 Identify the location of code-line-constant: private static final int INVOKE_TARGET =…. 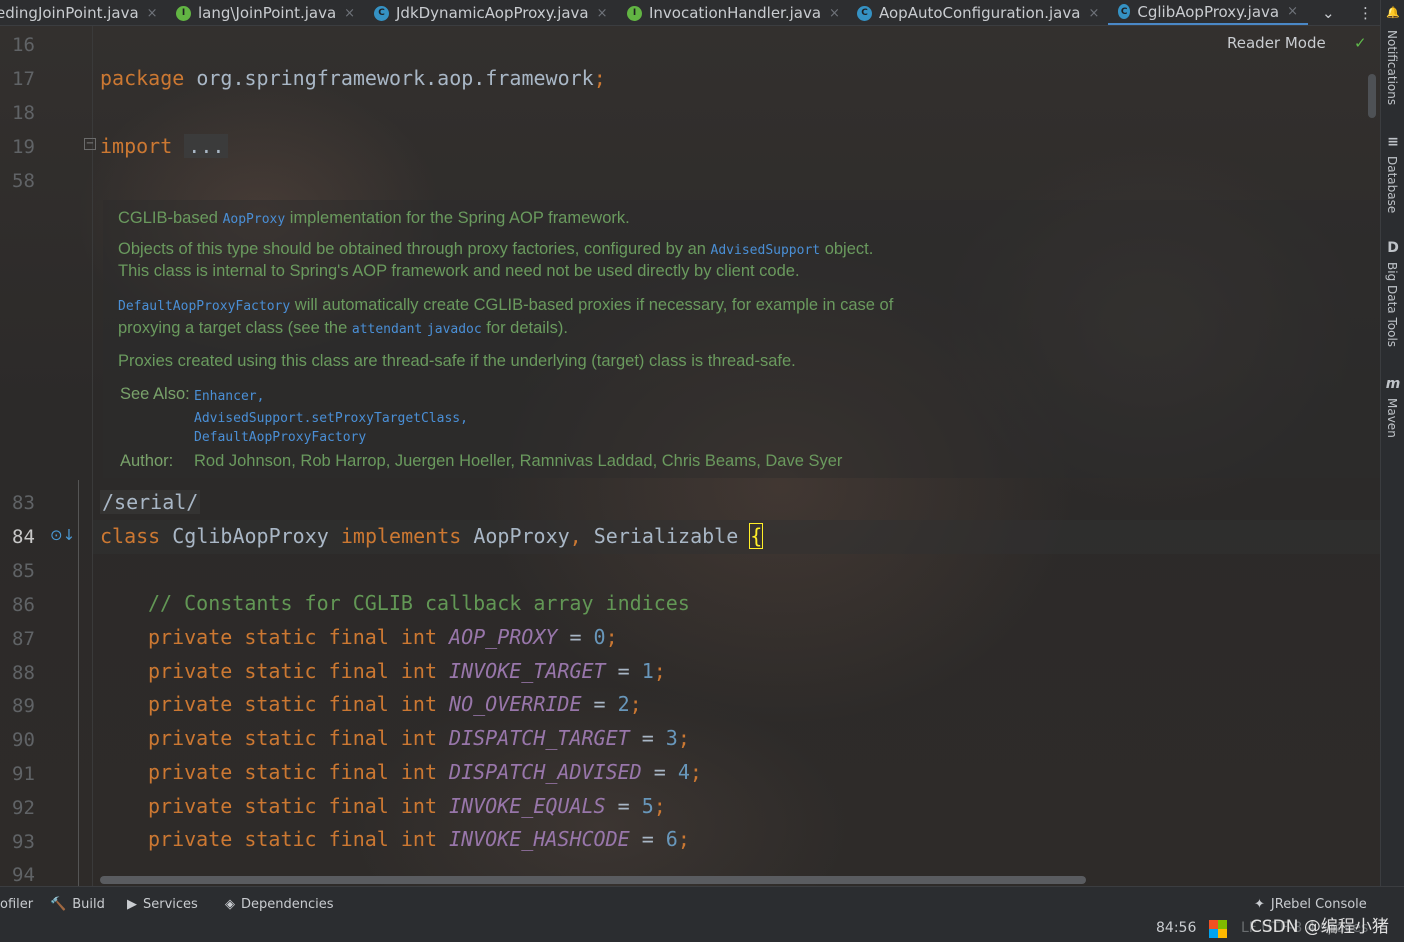
(407, 671).